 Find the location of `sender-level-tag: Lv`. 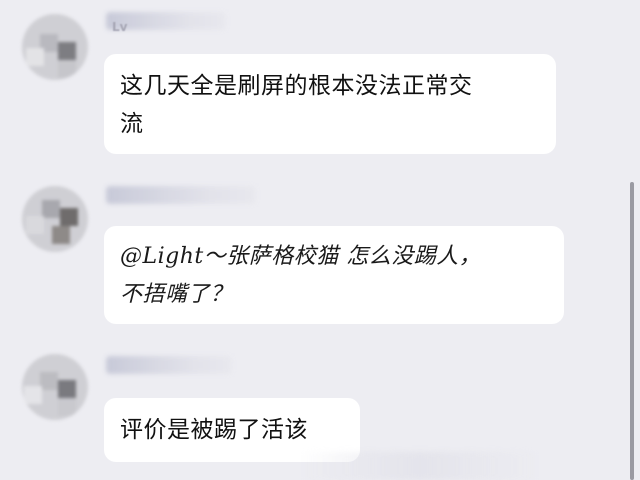

sender-level-tag: Lv is located at coordinates (120, 27).